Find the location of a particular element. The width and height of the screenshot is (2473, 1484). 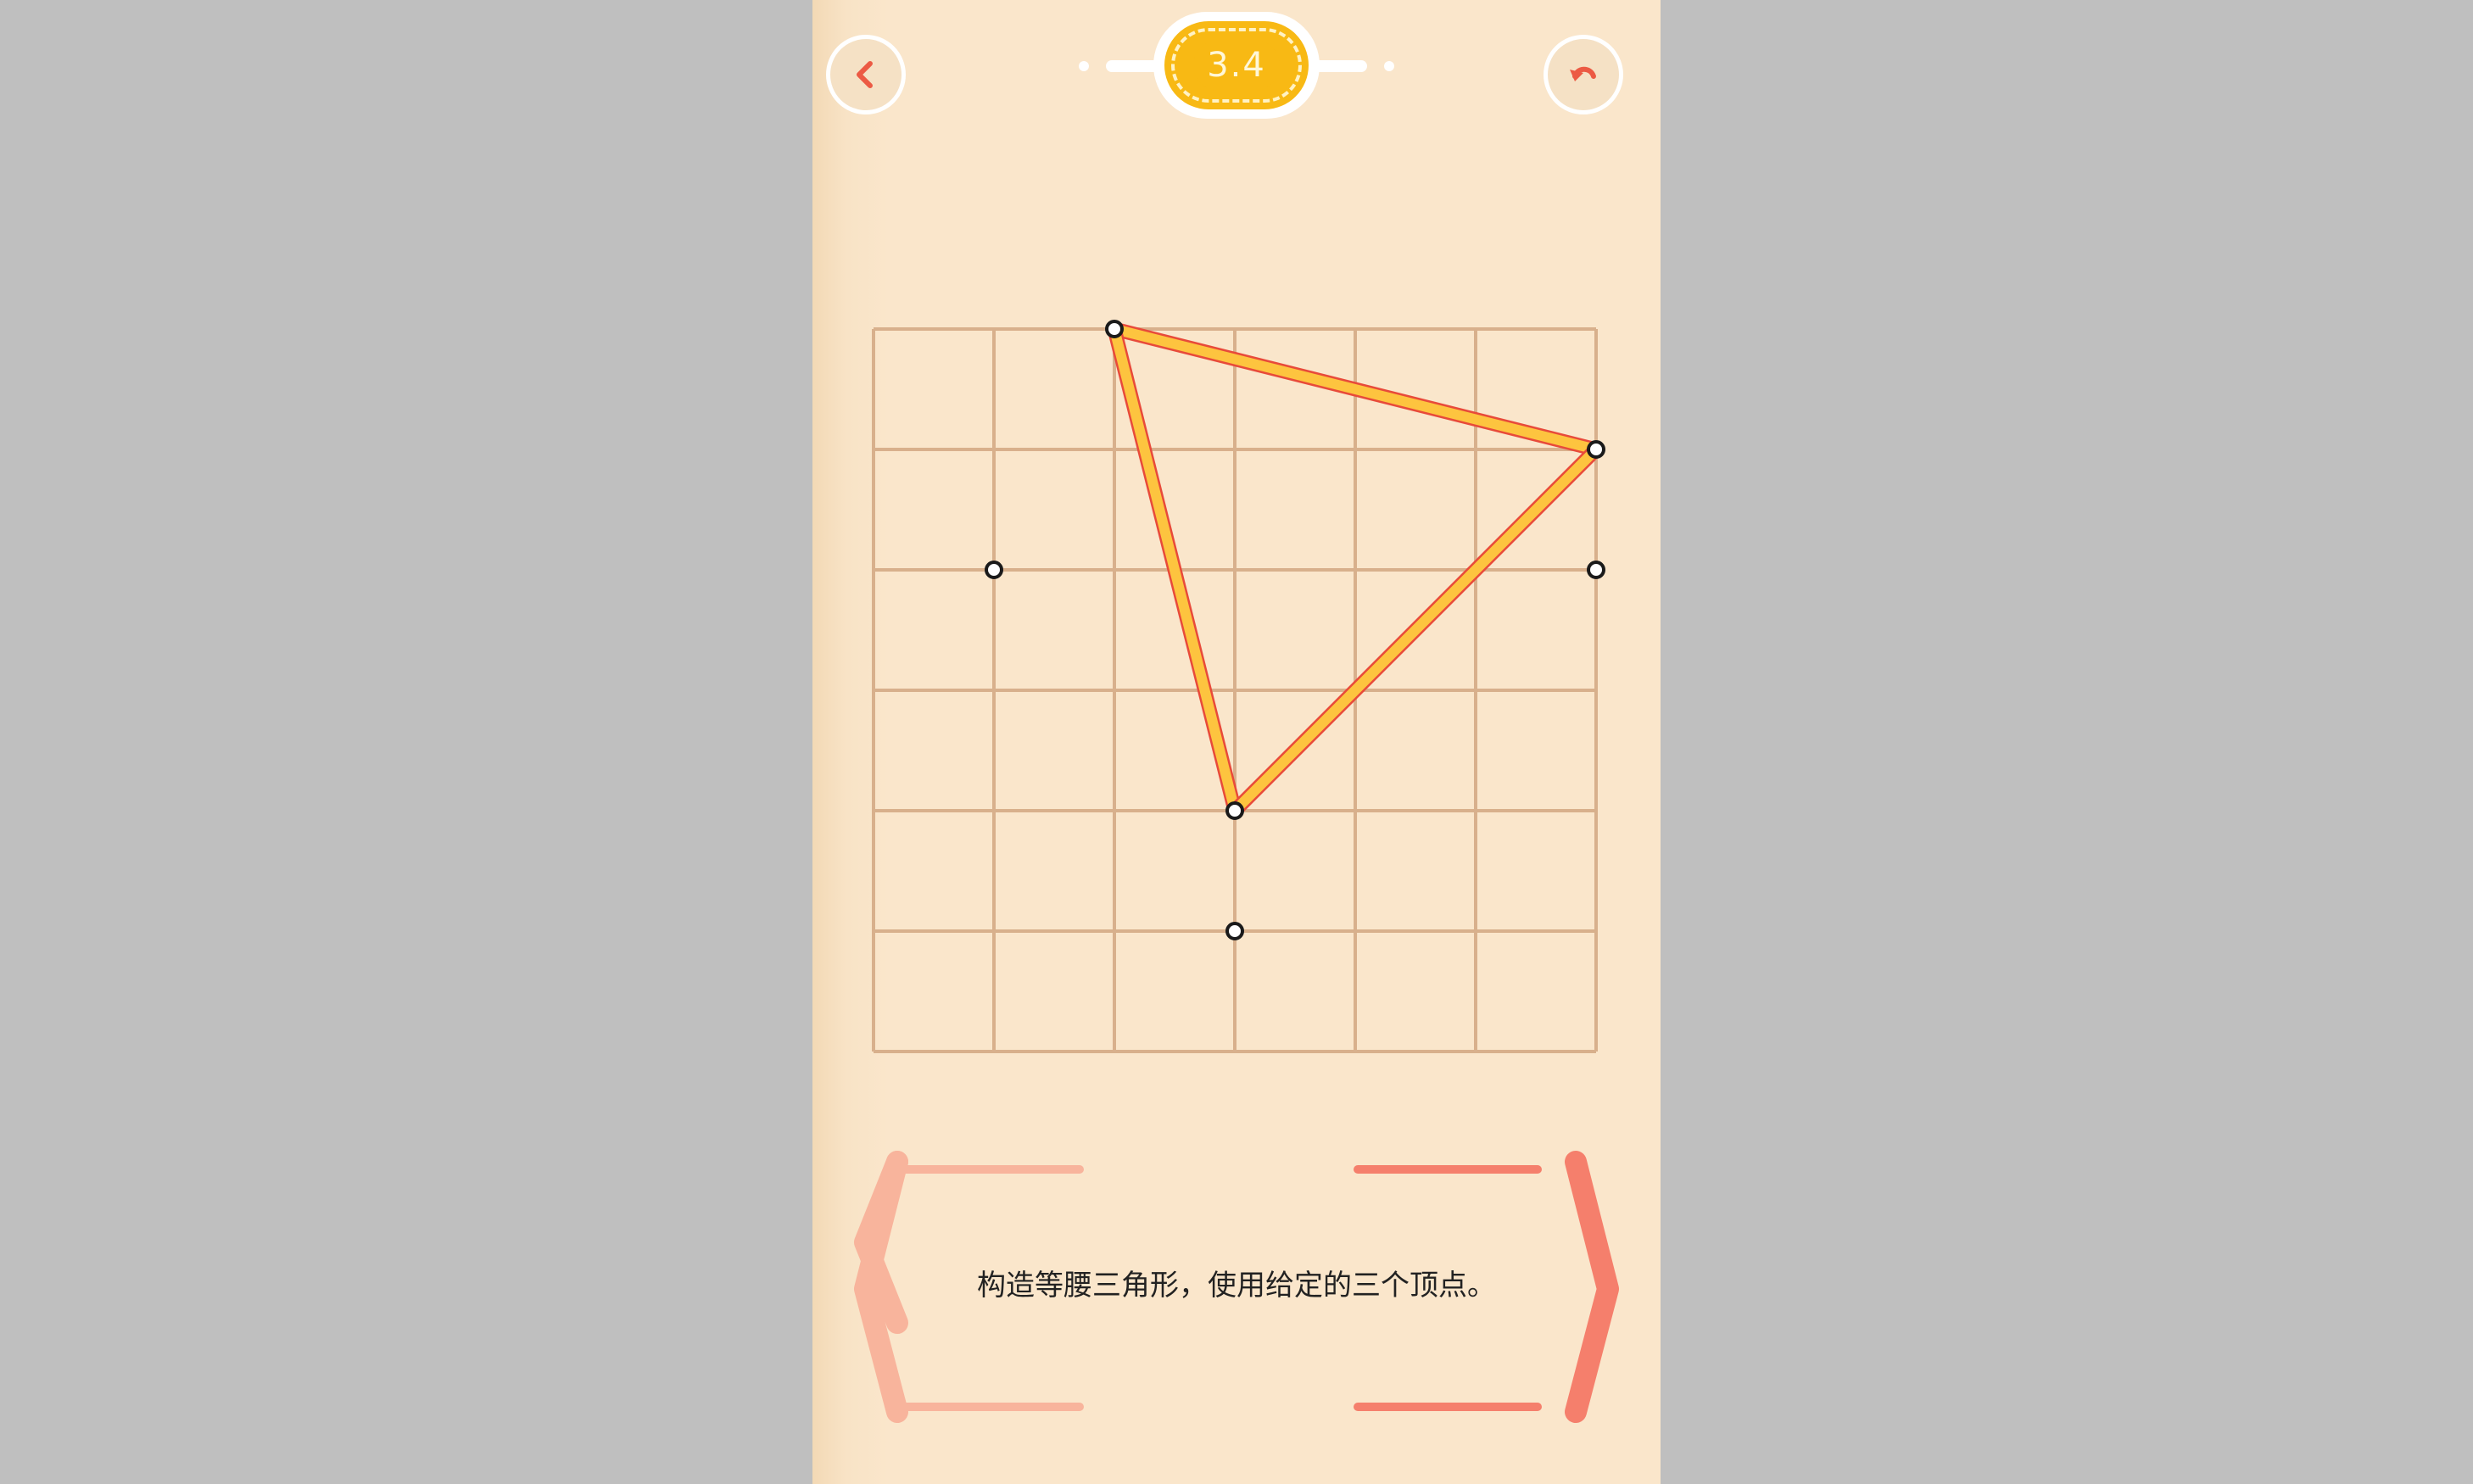

prompt-panel: 构造等腰三角形，使用给定的三个顶点。 is located at coordinates (1236, 1289).